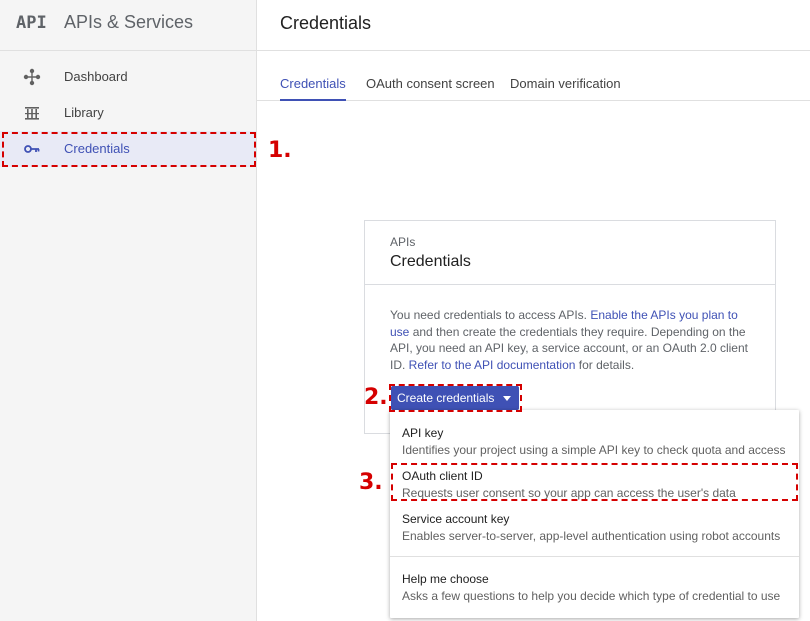 The width and height of the screenshot is (810, 621). Describe the element at coordinates (430, 261) in the screenshot. I see `card-title: Credentials` at that location.